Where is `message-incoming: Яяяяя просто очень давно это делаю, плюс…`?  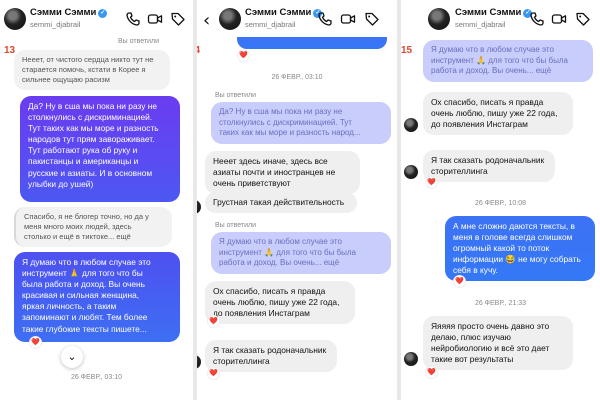
message-incoming: Яяяяя просто очень давно это делаю, плюс… is located at coordinates (498, 343).